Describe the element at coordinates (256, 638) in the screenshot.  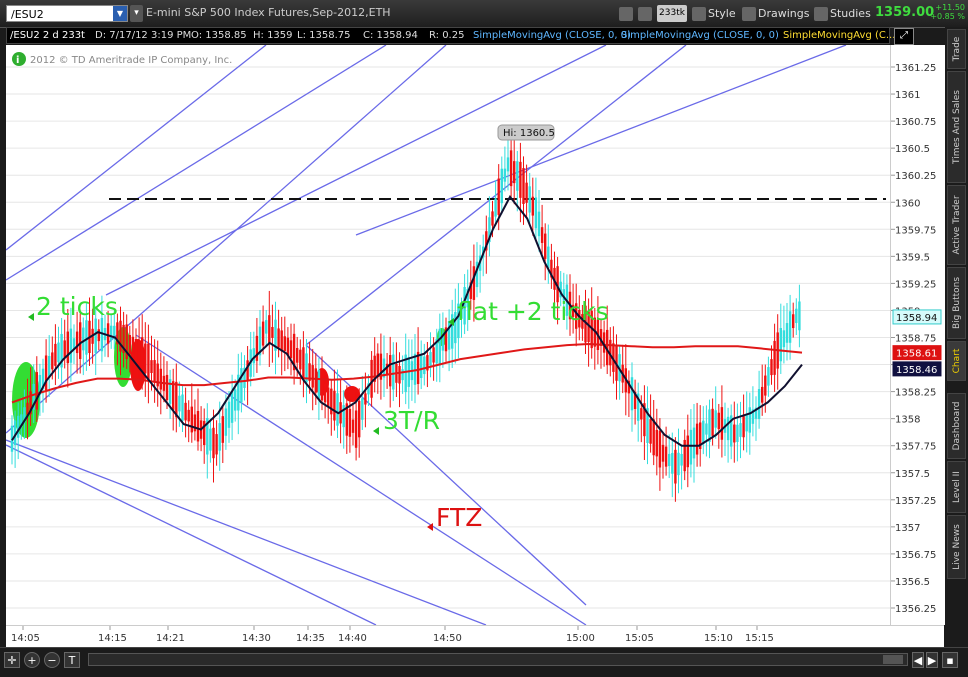
I see `x-tick-label: 14:30` at that location.